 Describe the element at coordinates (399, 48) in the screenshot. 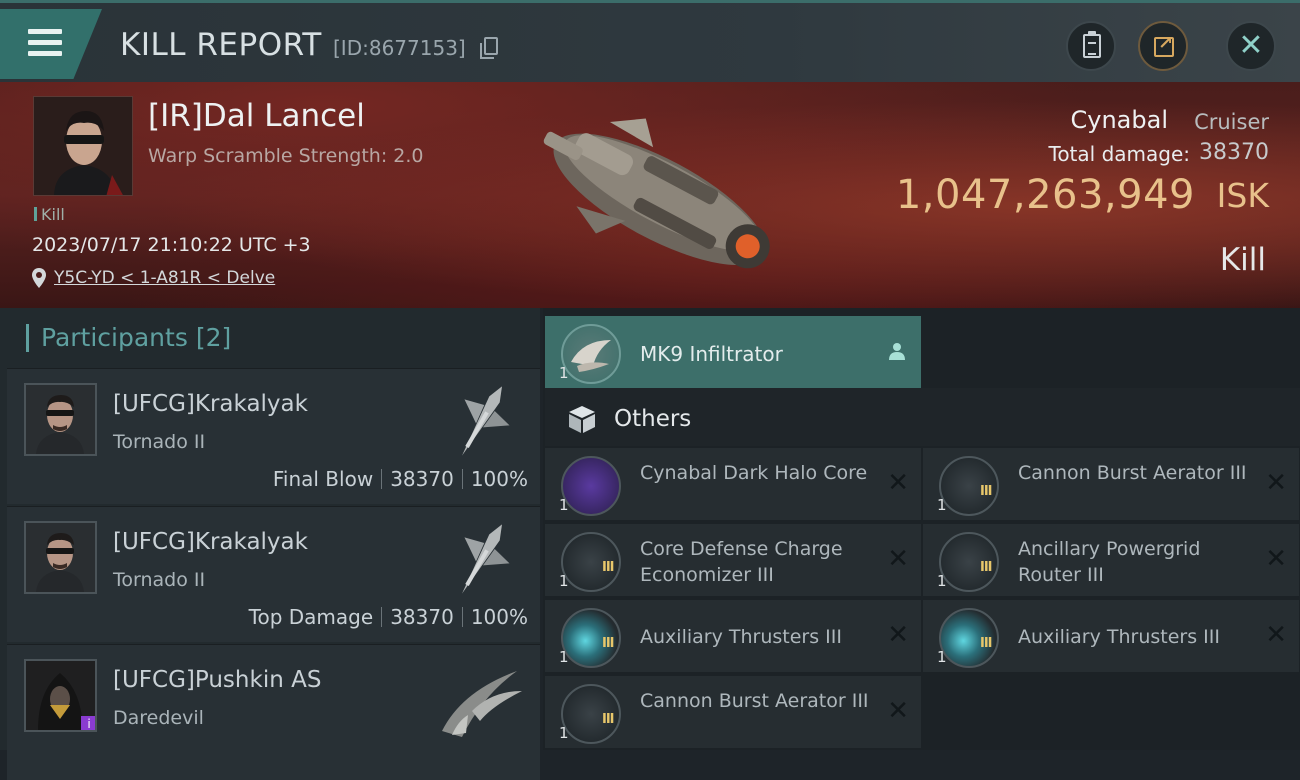

I see `report-id: [ID:8677153]` at that location.